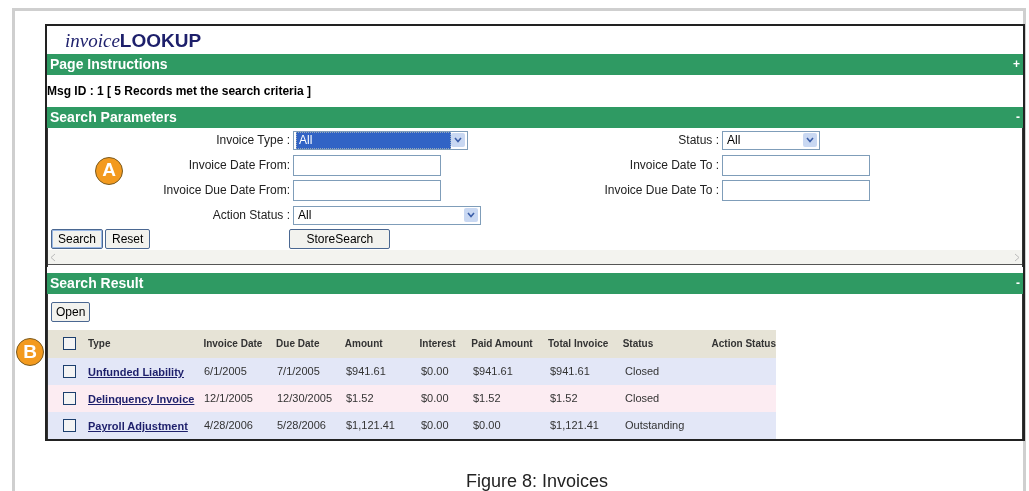 The image size is (1029, 491). I want to click on table-row: Delinquency Invoice 12/1/2005 12/30/2005 $1.52 $0.00 $1.52 $1.52 Closed, so click(412, 398).